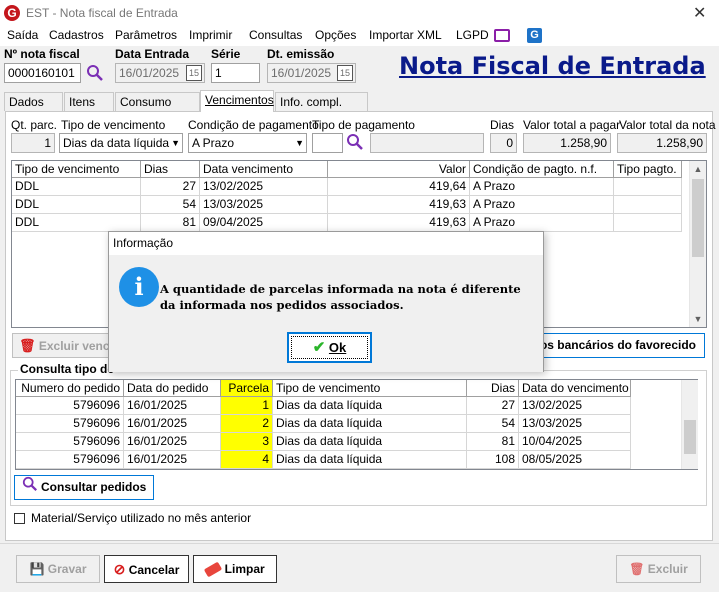 The image size is (719, 592). What do you see at coordinates (154, 570) in the screenshot?
I see `cancelar-label: Cancelar` at bounding box center [154, 570].